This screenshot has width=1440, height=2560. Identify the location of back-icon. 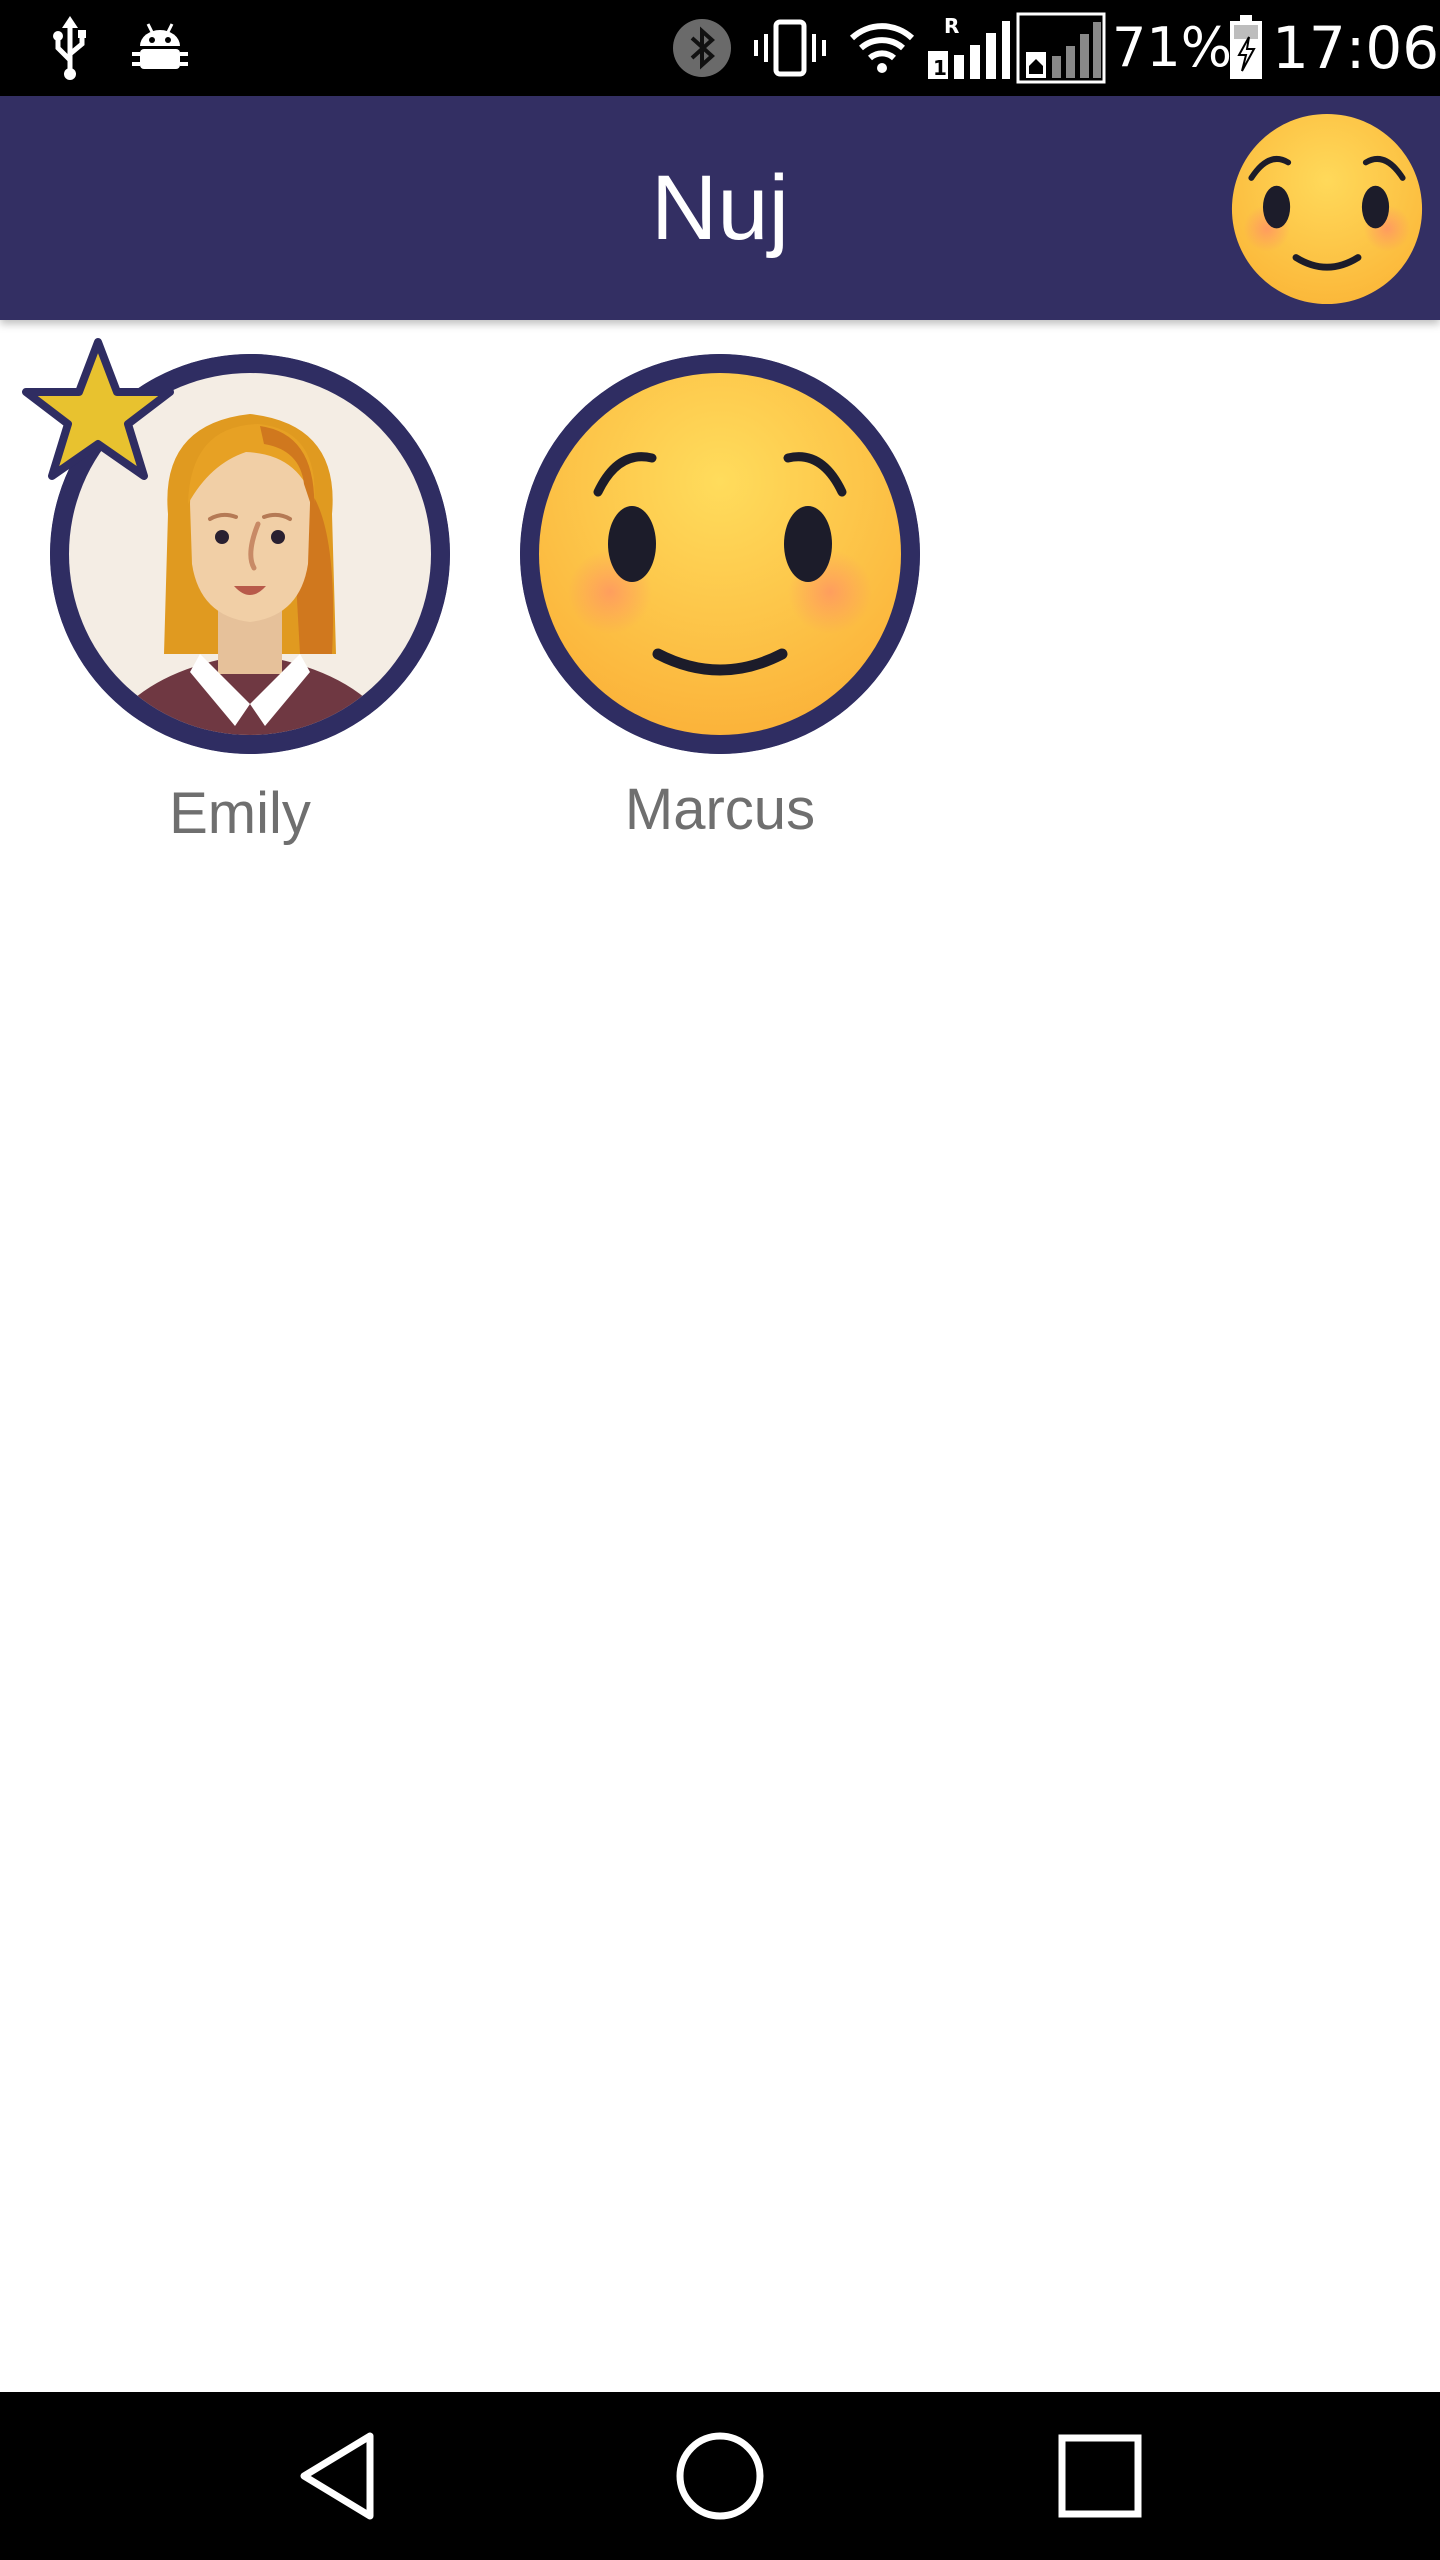
(337, 2476).